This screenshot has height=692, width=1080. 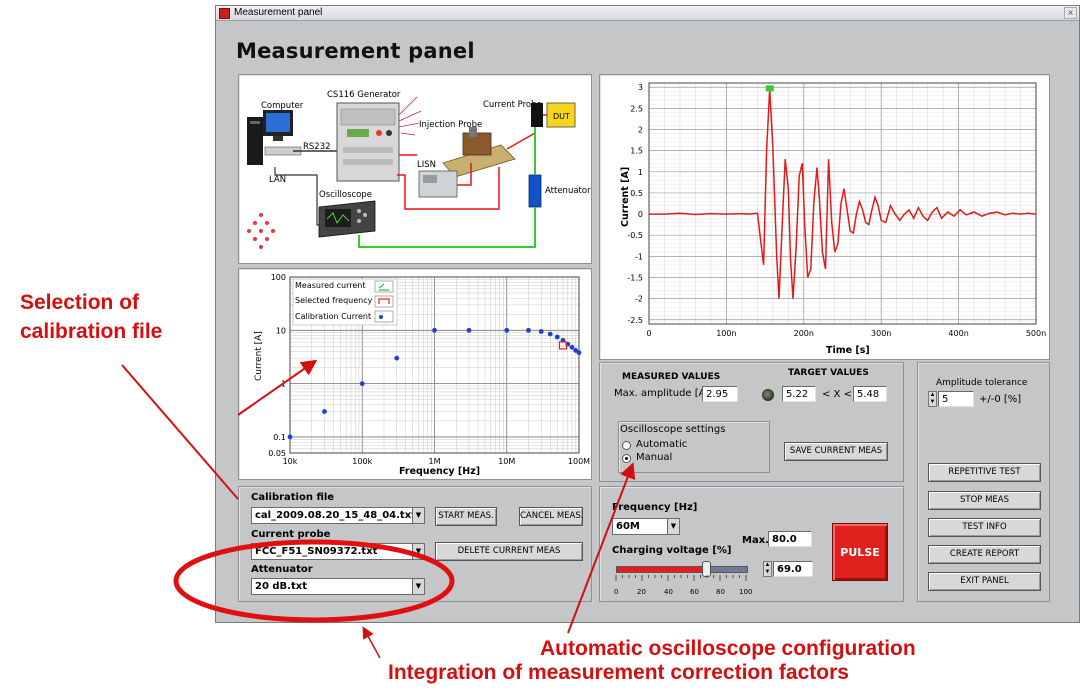 I want to click on highlight-ellipse, so click(x=314, y=581).